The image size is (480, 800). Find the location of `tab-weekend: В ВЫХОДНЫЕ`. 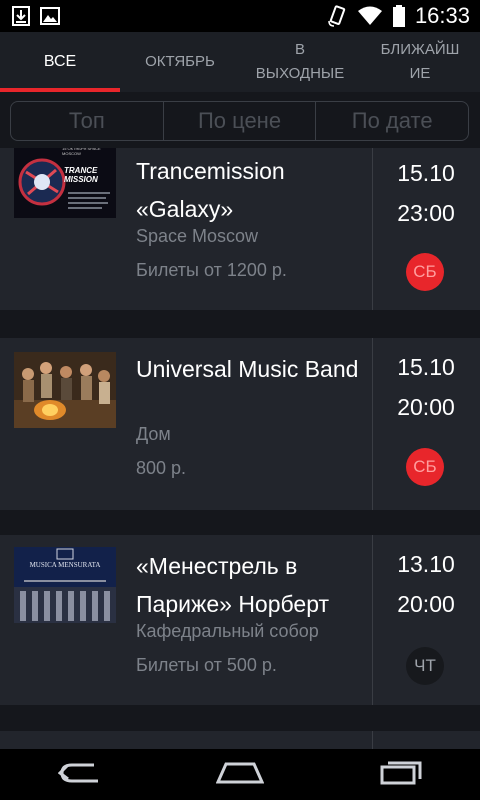

tab-weekend: В ВЫХОДНЫЕ is located at coordinates (300, 62).